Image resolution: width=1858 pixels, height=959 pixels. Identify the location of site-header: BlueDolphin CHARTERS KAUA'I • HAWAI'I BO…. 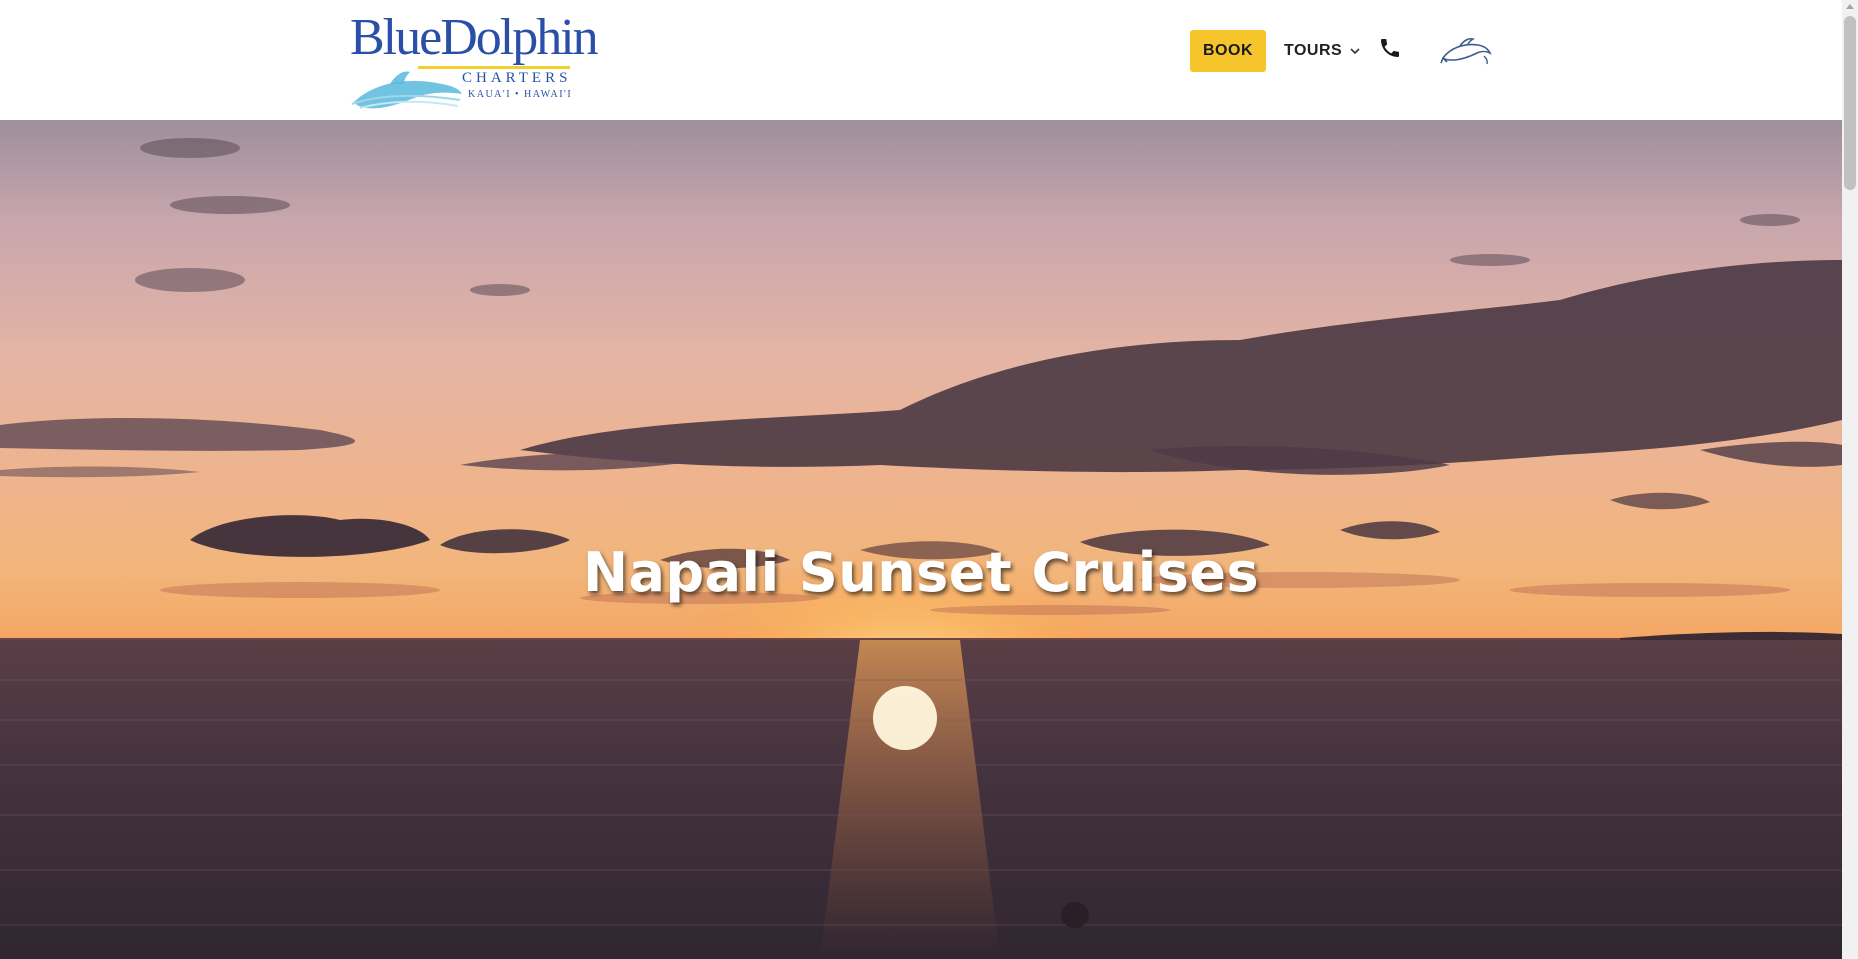
(921, 60).